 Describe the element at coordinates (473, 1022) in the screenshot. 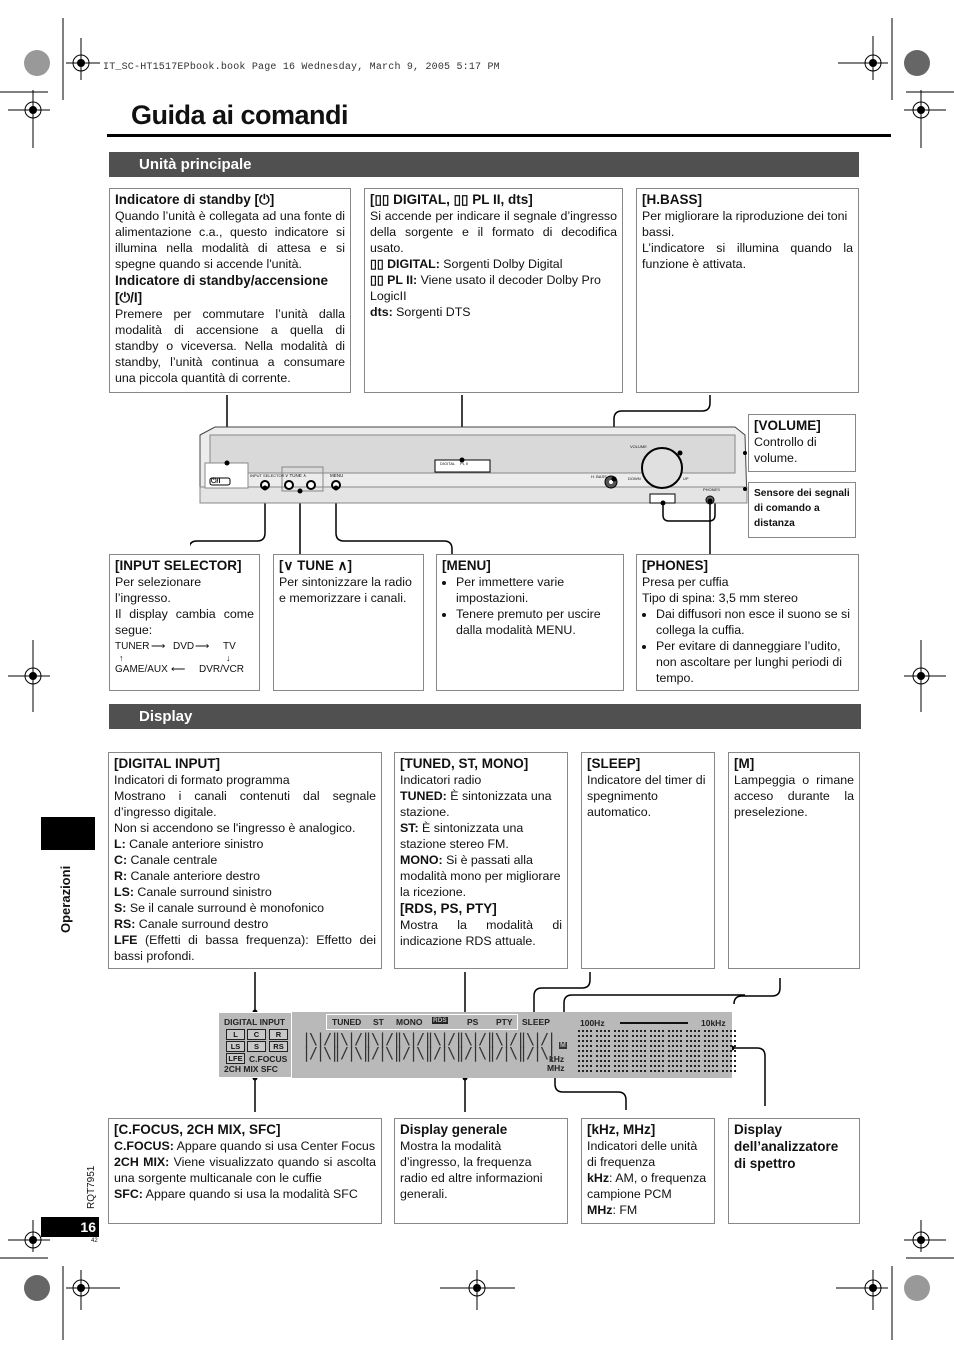

I see `lcd-ps: PS` at that location.